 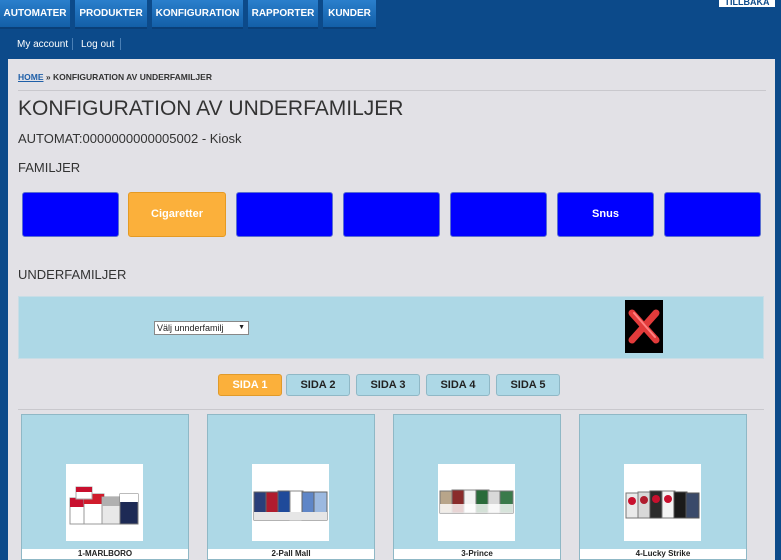 What do you see at coordinates (477, 554) in the screenshot?
I see `product-label: 3-Prince` at bounding box center [477, 554].